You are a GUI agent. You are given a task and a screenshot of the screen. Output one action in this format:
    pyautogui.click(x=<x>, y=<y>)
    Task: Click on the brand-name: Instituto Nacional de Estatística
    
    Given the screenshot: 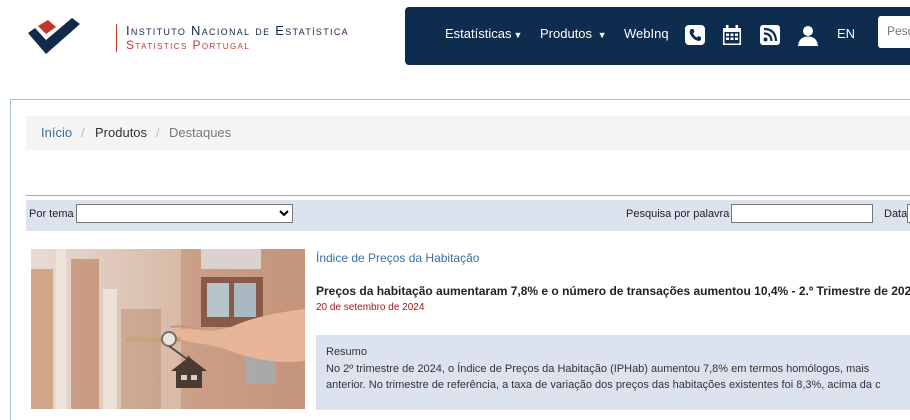 What is the action you would take?
    pyautogui.click(x=237, y=30)
    